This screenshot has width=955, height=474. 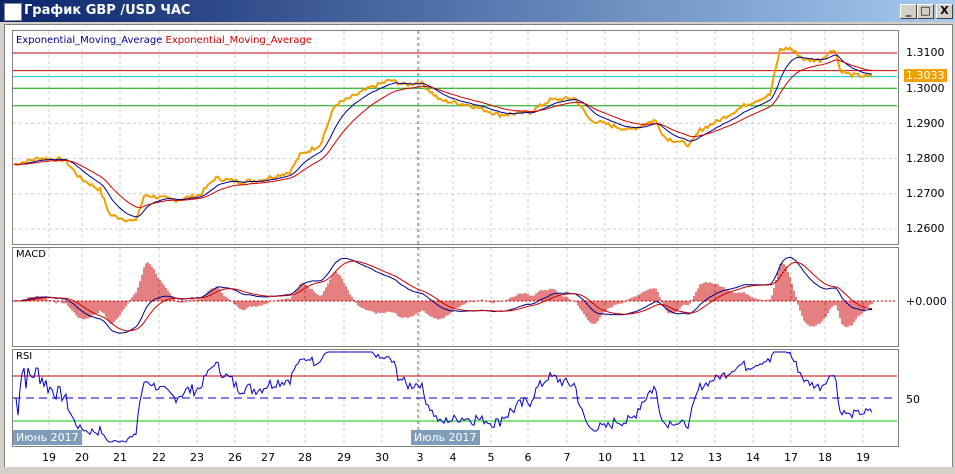 I want to click on y-tick: 1.2600, so click(x=925, y=228).